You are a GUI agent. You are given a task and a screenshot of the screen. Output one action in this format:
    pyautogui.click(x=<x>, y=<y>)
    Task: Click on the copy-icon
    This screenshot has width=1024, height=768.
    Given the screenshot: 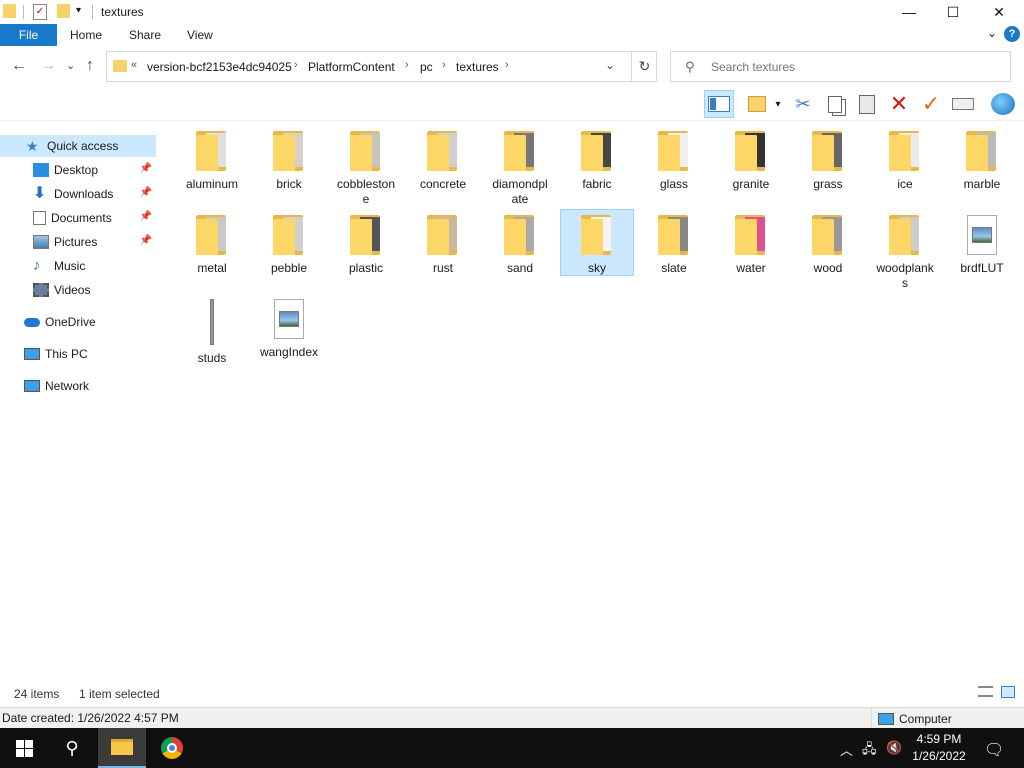 What is the action you would take?
    pyautogui.click(x=835, y=104)
    